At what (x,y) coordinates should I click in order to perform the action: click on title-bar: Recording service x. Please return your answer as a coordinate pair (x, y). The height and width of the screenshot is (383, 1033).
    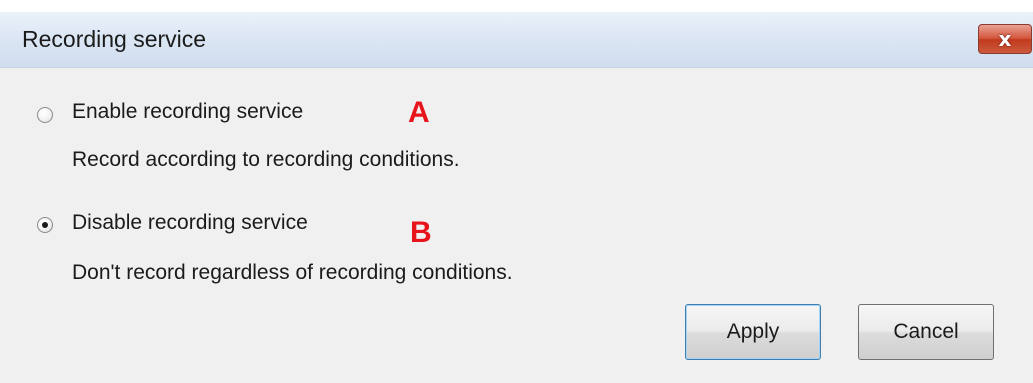
    Looking at the image, I should click on (516, 40).